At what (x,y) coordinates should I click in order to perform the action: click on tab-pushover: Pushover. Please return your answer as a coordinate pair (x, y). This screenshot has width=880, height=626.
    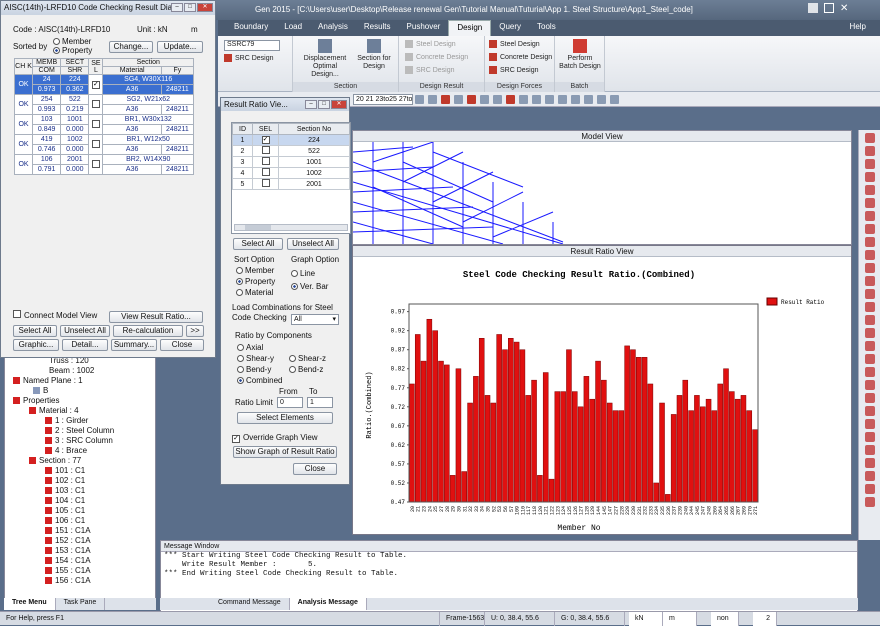
    Looking at the image, I should click on (424, 28).